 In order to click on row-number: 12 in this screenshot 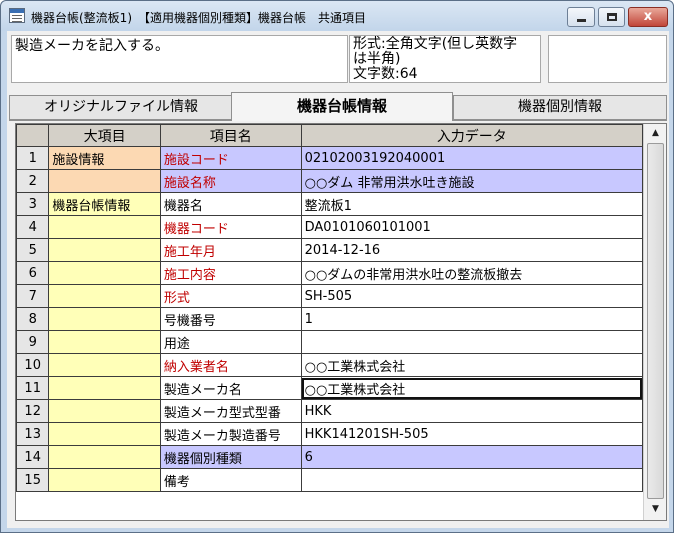, I will do `click(33, 411)`.